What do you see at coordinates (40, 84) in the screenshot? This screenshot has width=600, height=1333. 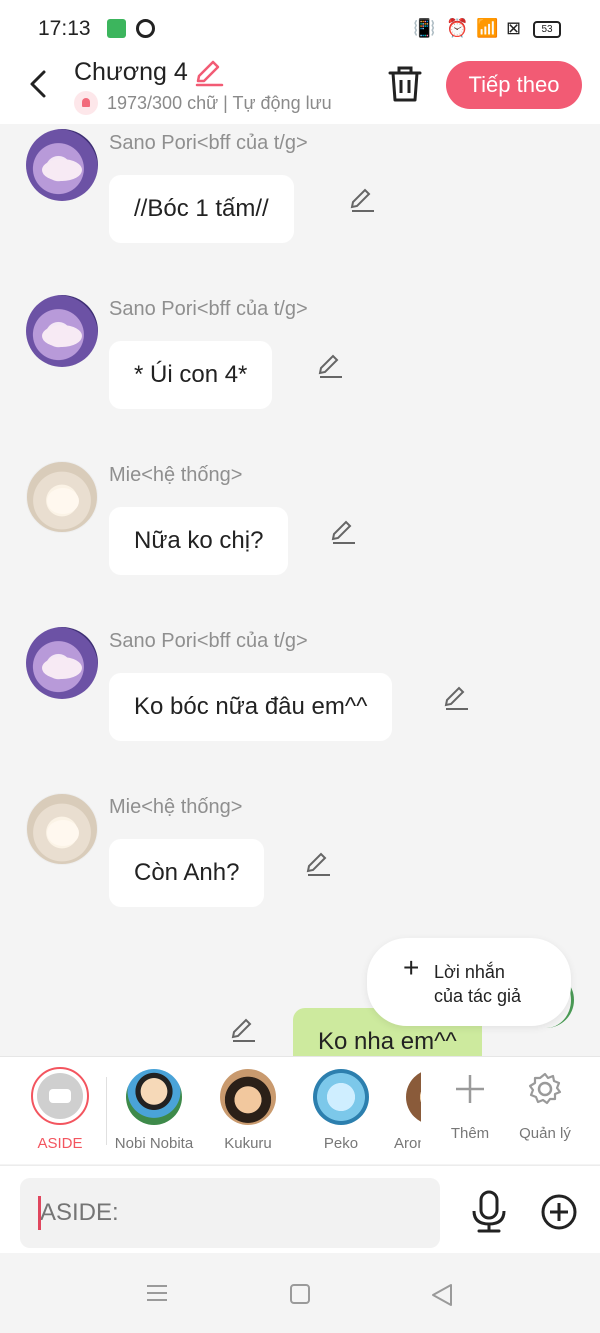 I see `back-arrow-icon` at bounding box center [40, 84].